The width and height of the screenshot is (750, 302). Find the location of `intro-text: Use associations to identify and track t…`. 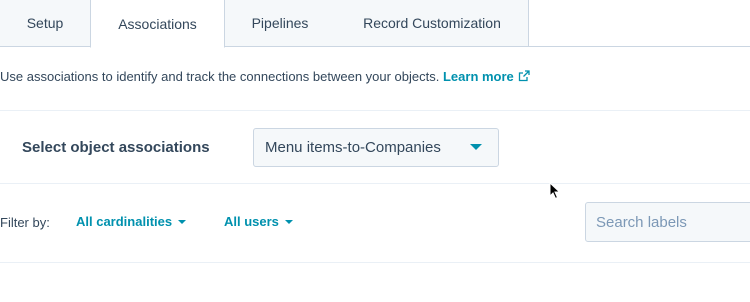

intro-text: Use associations to identify and track t… is located at coordinates (220, 76).